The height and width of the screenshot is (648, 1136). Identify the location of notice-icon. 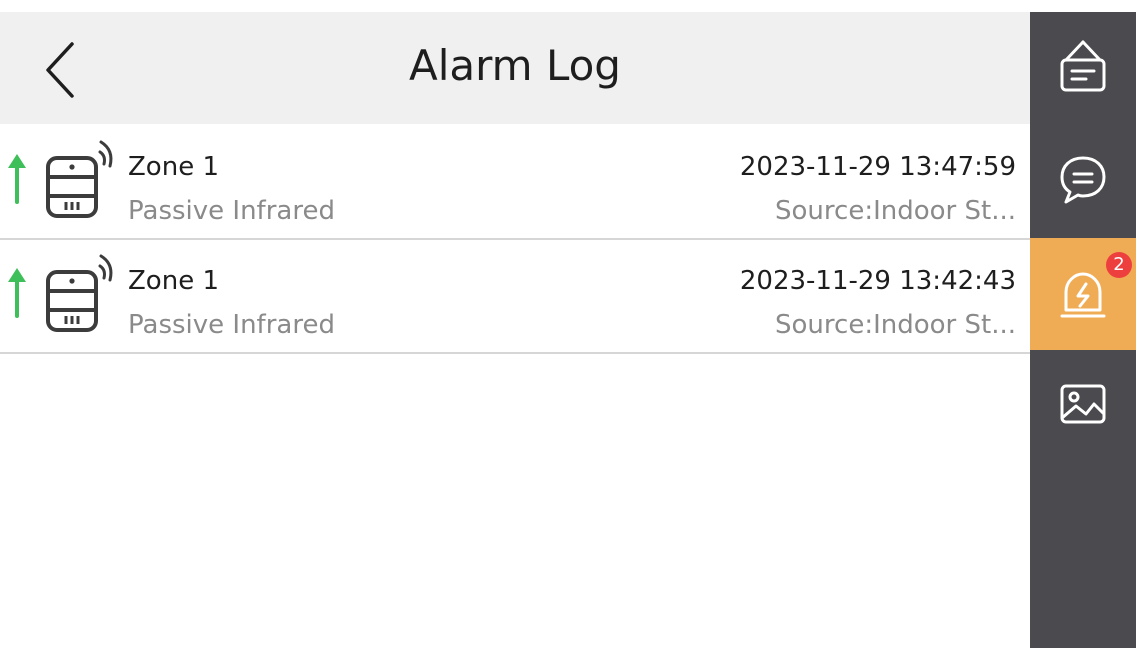
(1083, 66).